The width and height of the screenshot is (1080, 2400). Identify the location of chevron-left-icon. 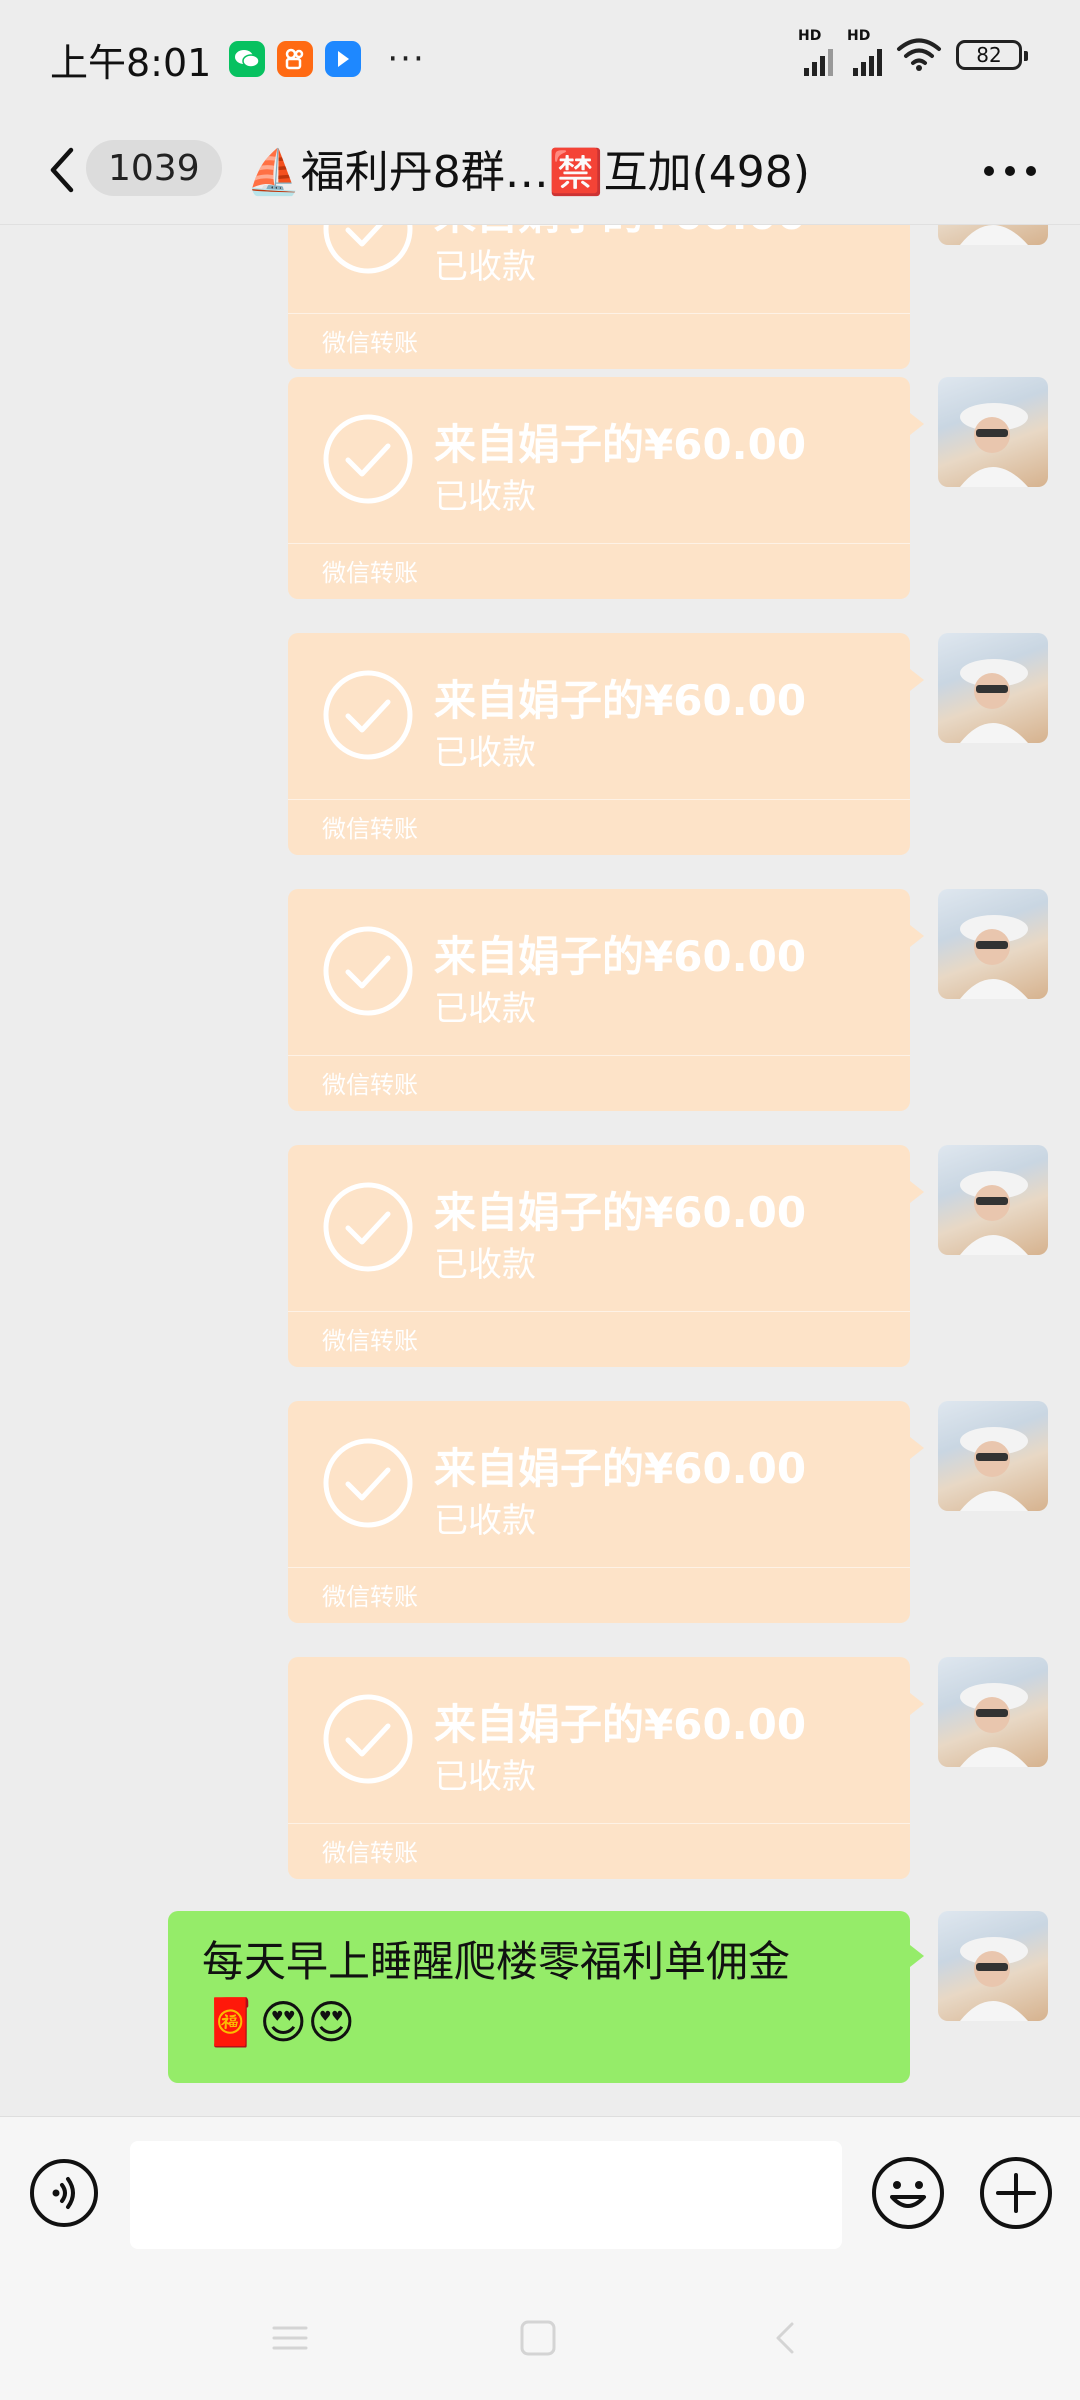
(62, 170).